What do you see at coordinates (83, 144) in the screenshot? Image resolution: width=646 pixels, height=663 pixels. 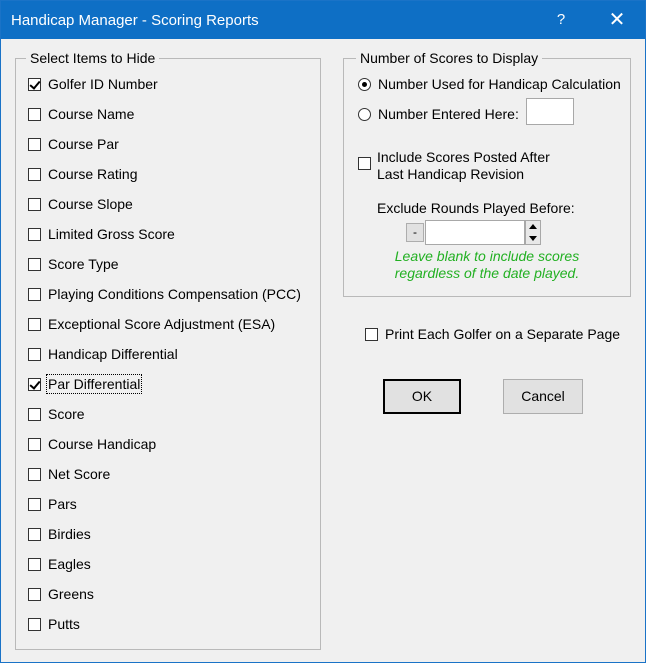 I see `hide-item-label: Course Par` at bounding box center [83, 144].